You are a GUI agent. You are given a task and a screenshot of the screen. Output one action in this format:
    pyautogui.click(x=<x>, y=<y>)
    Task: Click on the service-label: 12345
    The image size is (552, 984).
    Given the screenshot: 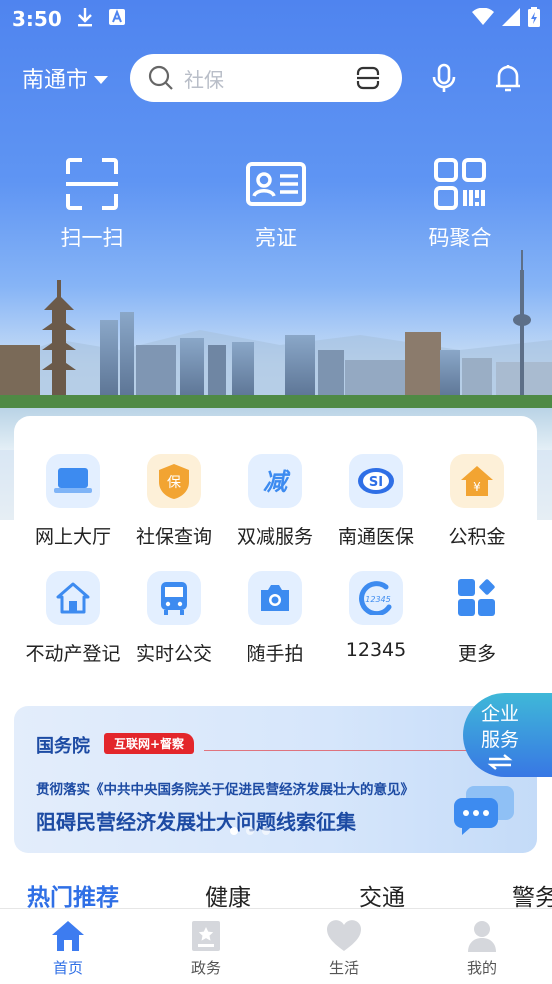 What is the action you would take?
    pyautogui.click(x=376, y=650)
    